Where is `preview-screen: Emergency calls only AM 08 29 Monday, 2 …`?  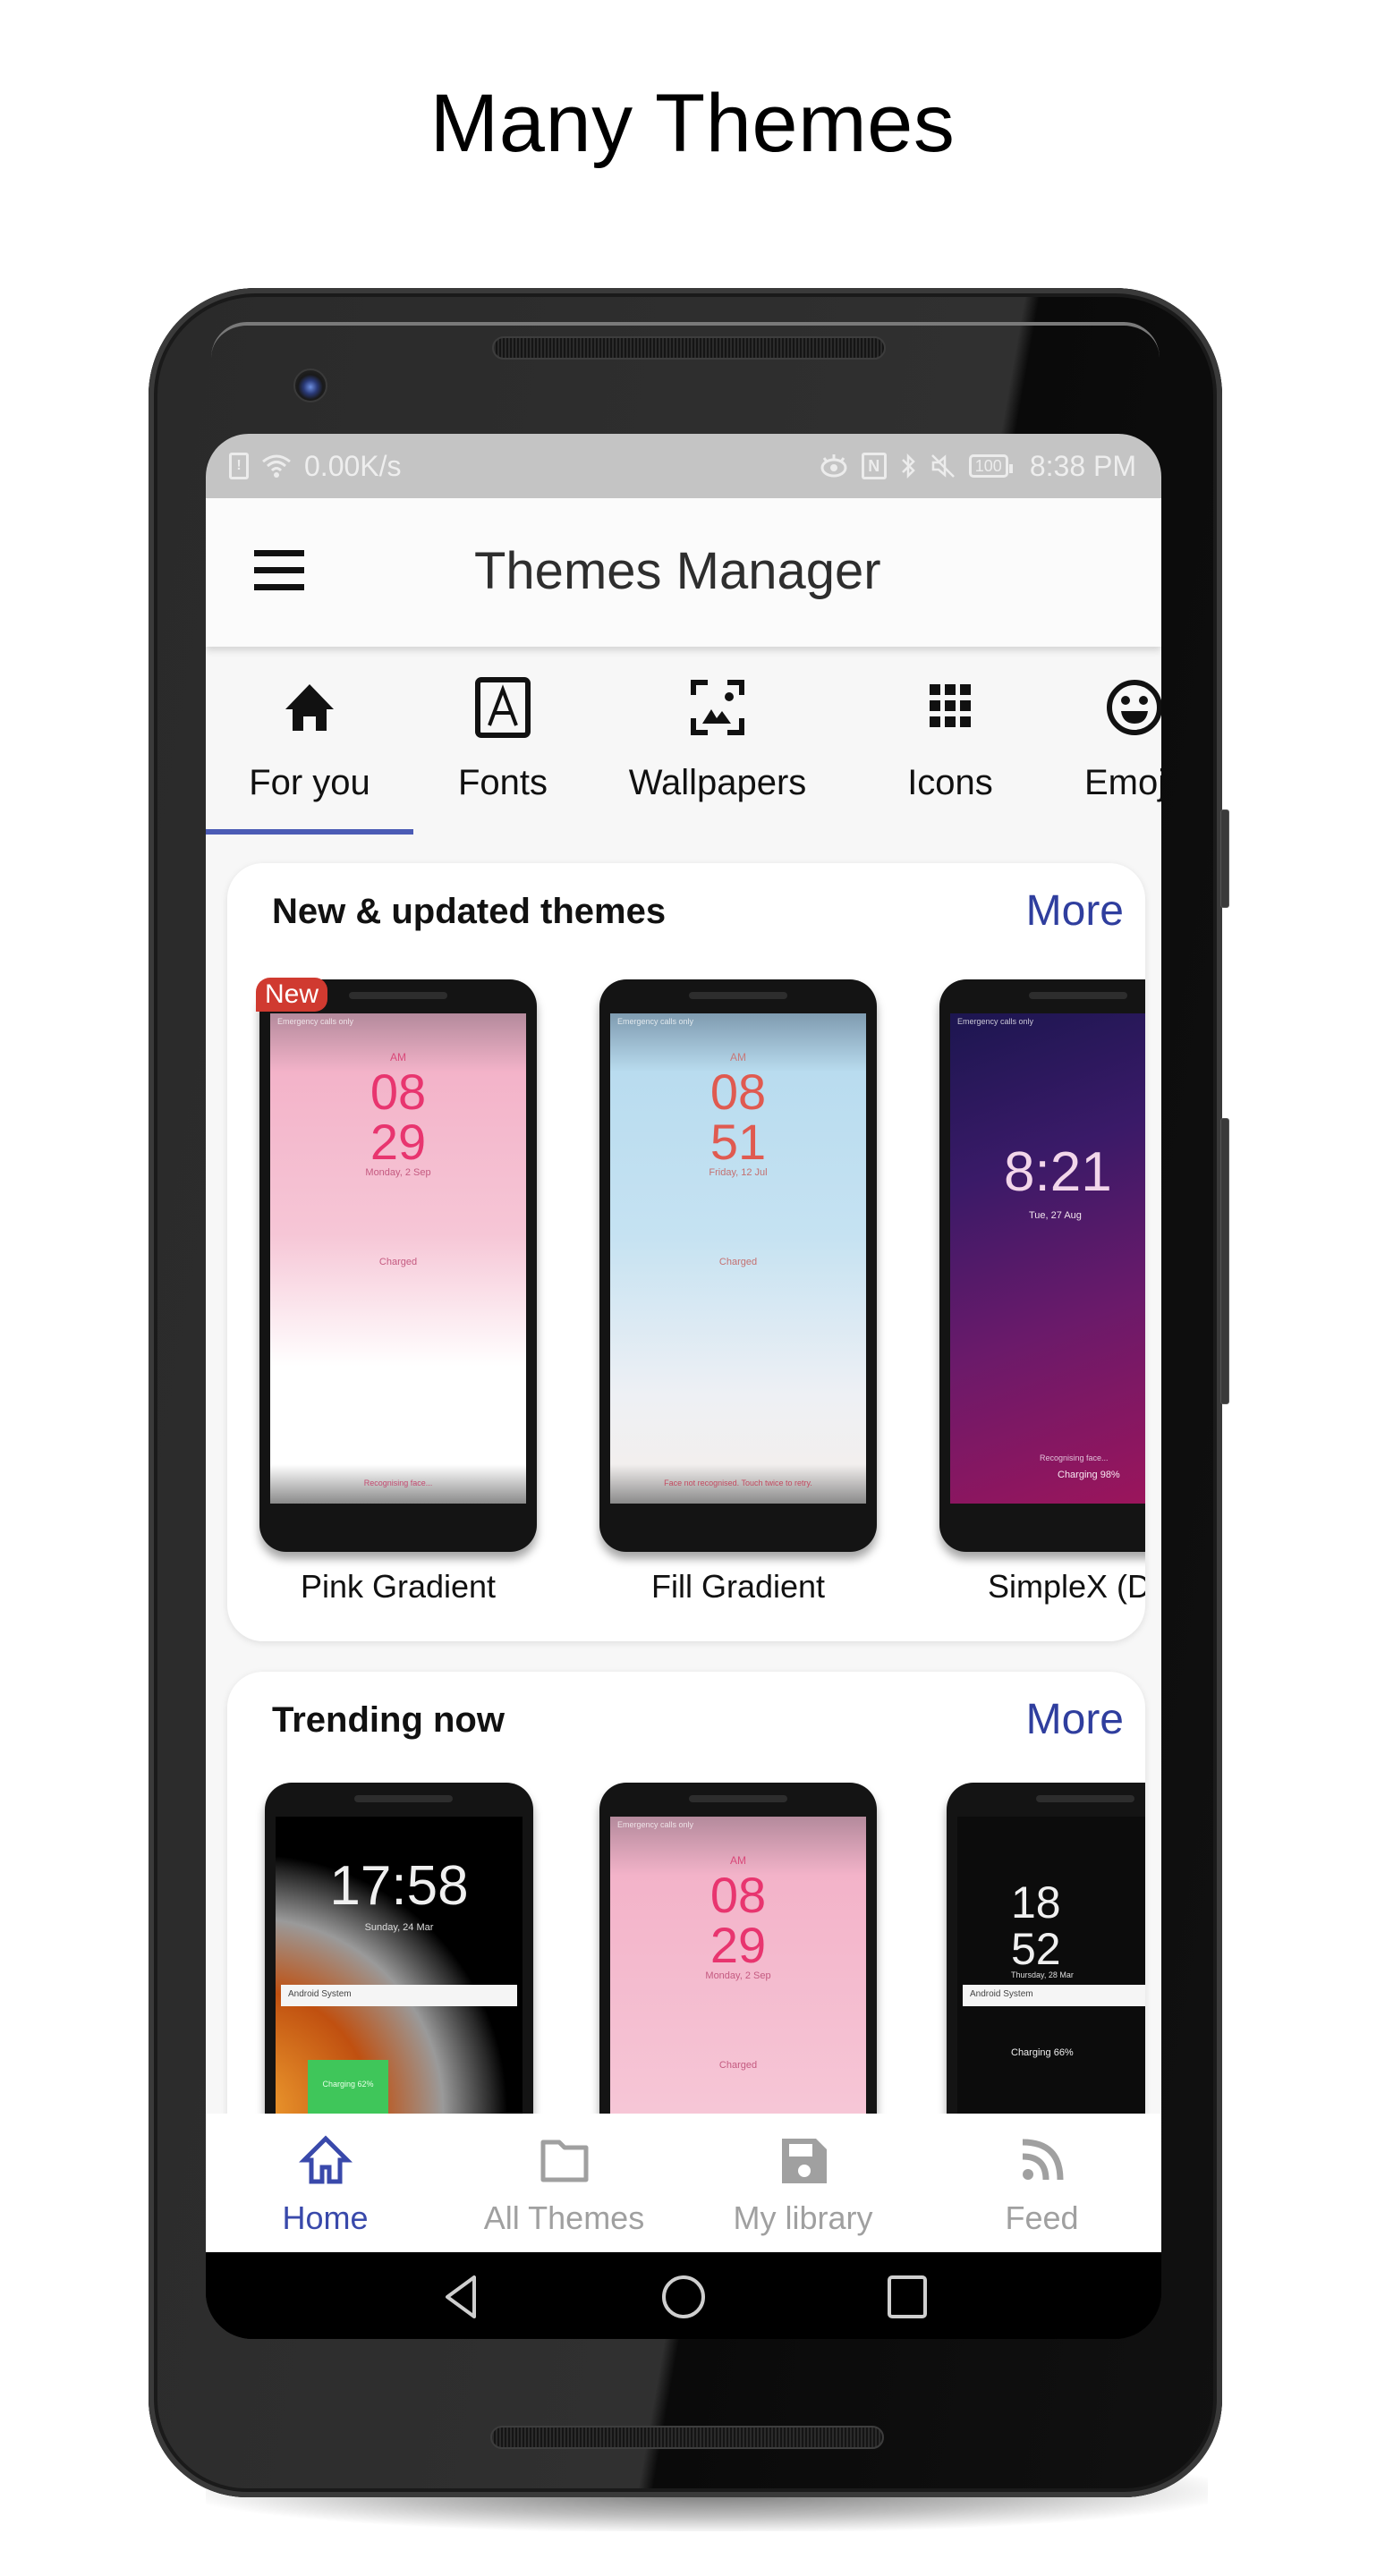
preview-screen: Emergency calls only AM 08 29 Monday, 2 … is located at coordinates (398, 1258).